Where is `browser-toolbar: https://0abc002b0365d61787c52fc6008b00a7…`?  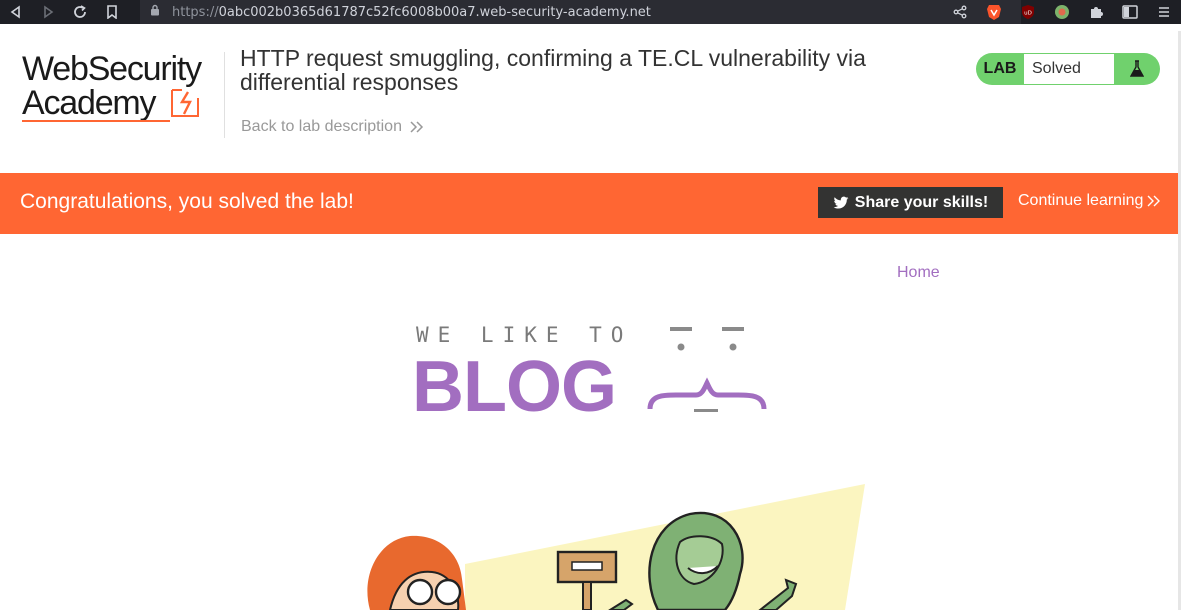
browser-toolbar: https://0abc002b0365d61787c52fc6008b00a7… is located at coordinates (590, 12).